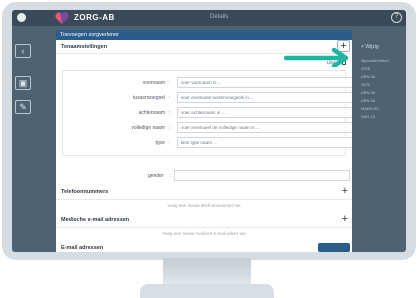  I want to click on save-button, so click(334, 247).